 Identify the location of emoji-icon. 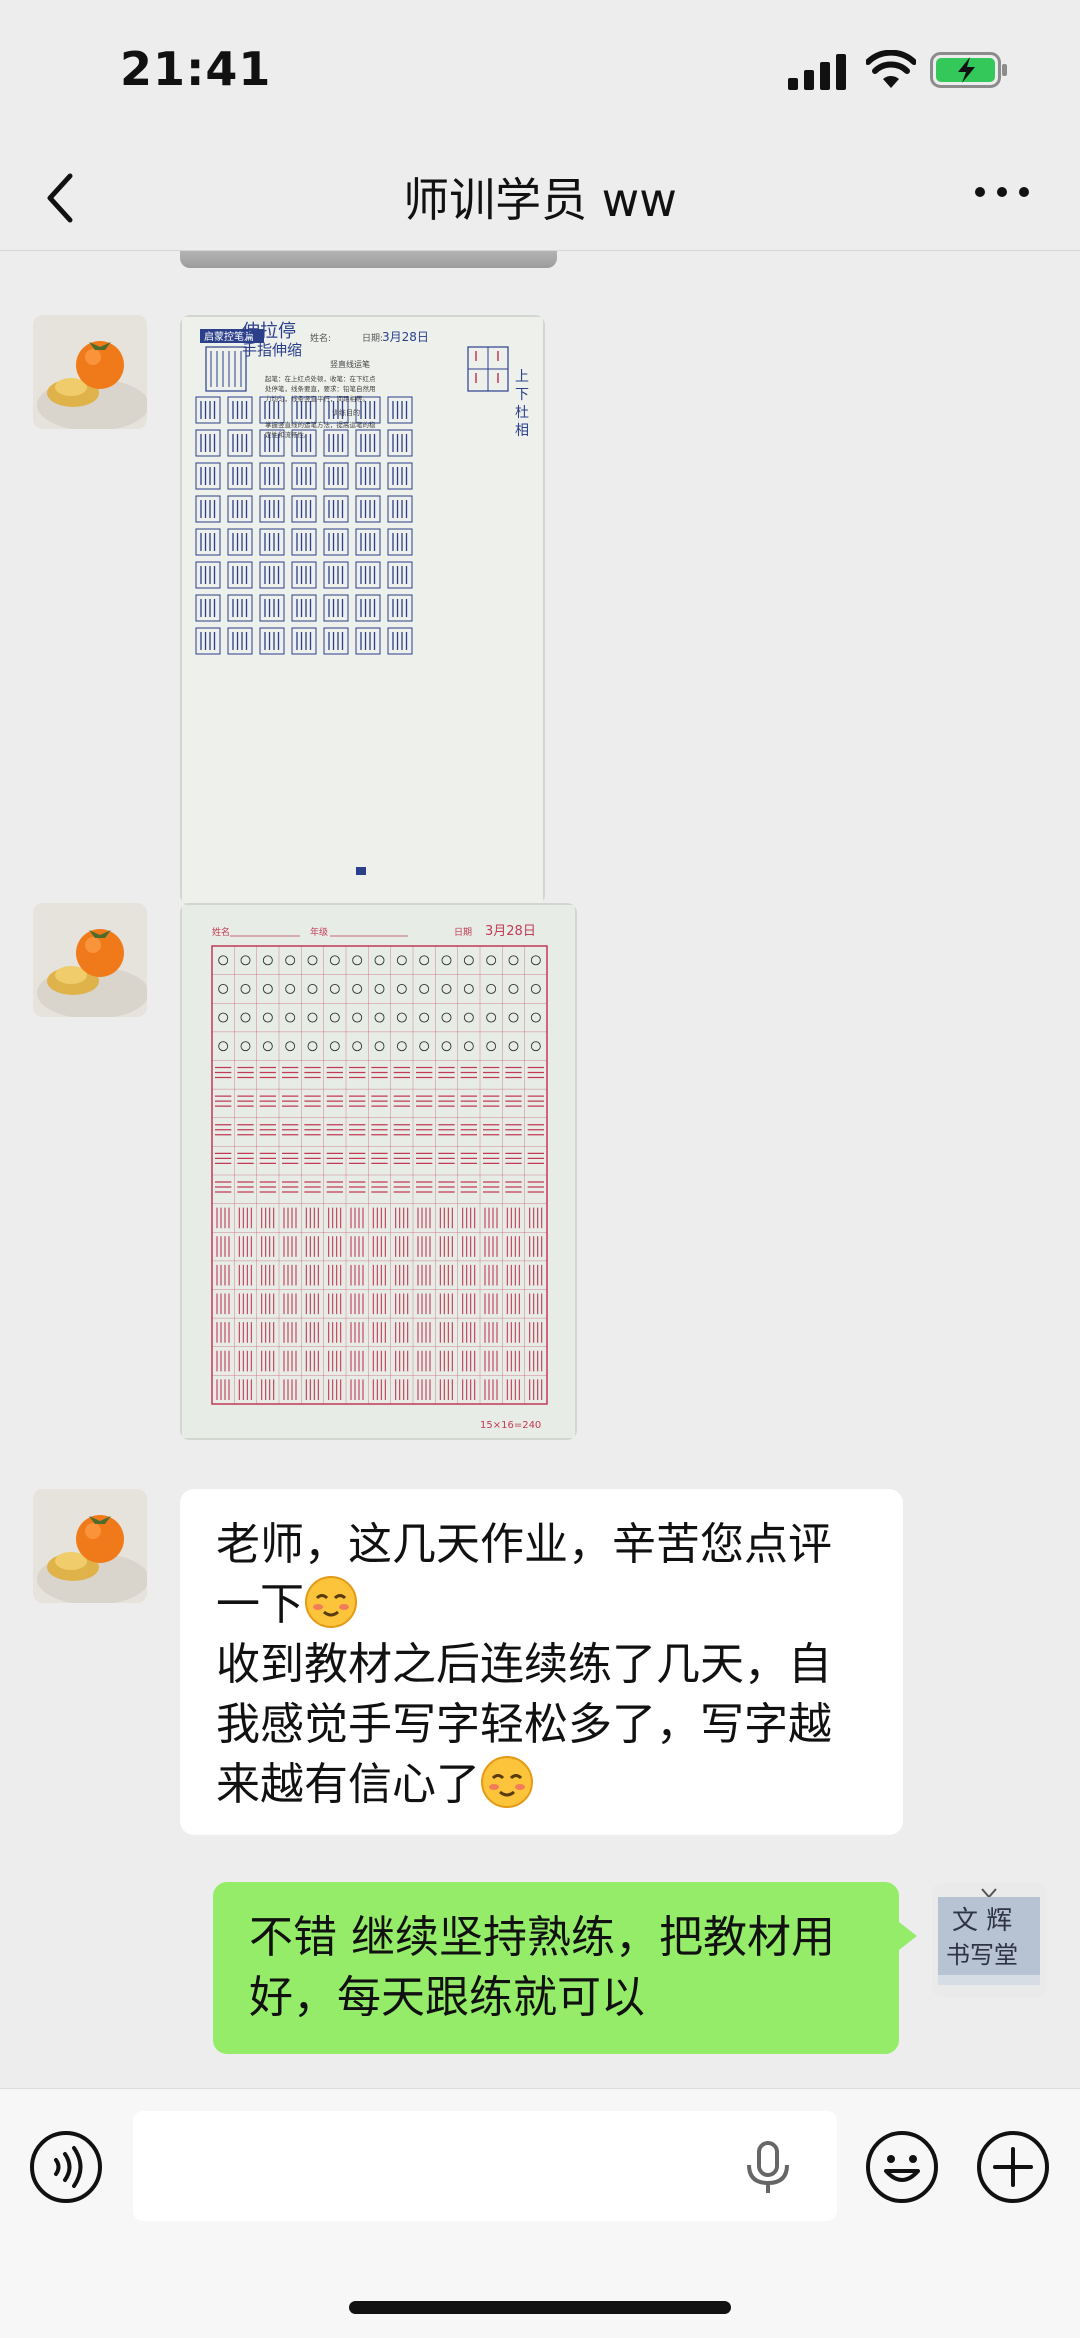
(902, 2167).